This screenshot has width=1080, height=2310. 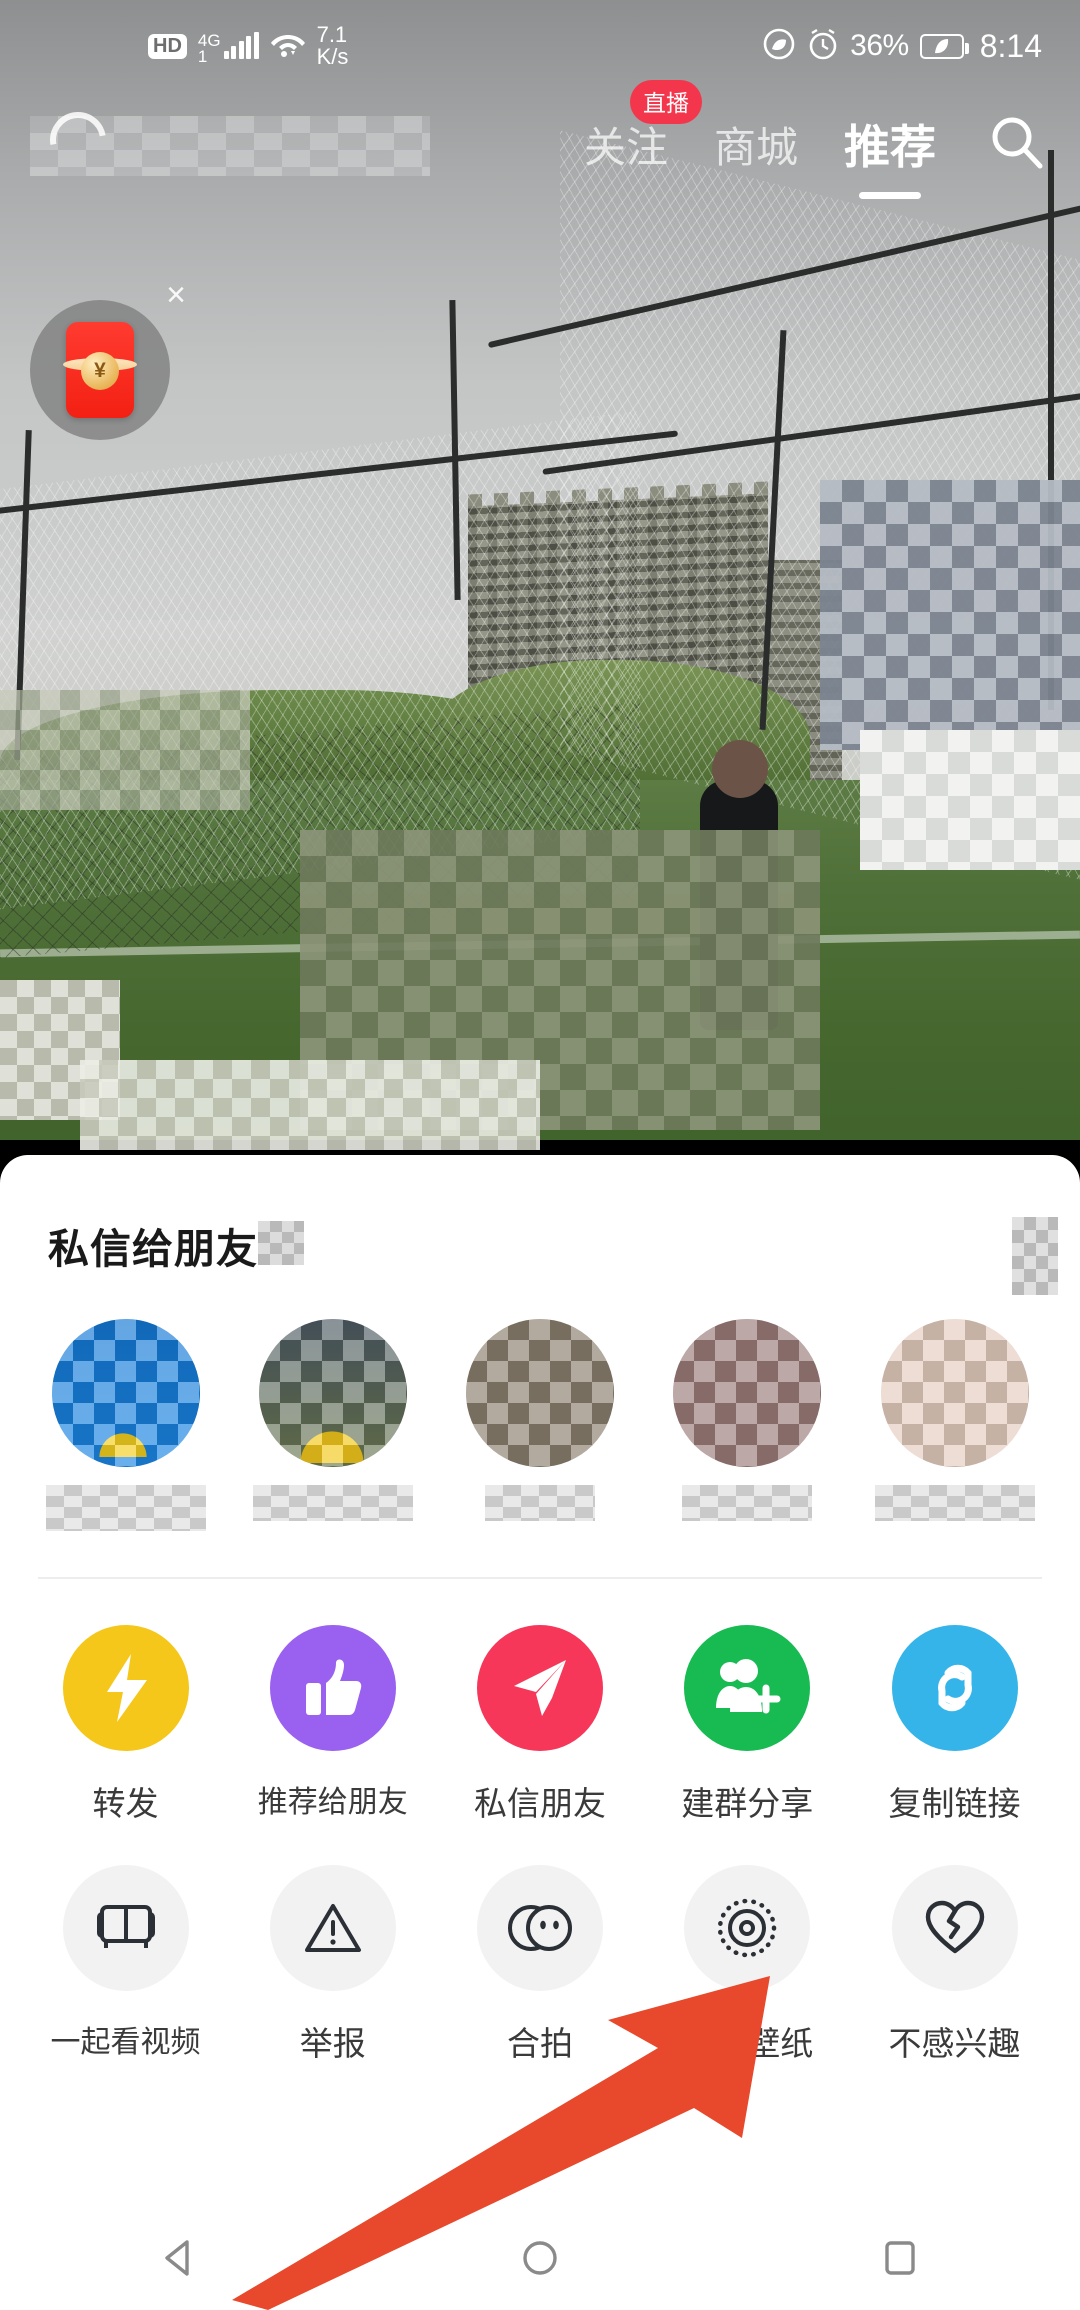 I want to click on network-speed: 7.1 K/s, so click(x=332, y=45).